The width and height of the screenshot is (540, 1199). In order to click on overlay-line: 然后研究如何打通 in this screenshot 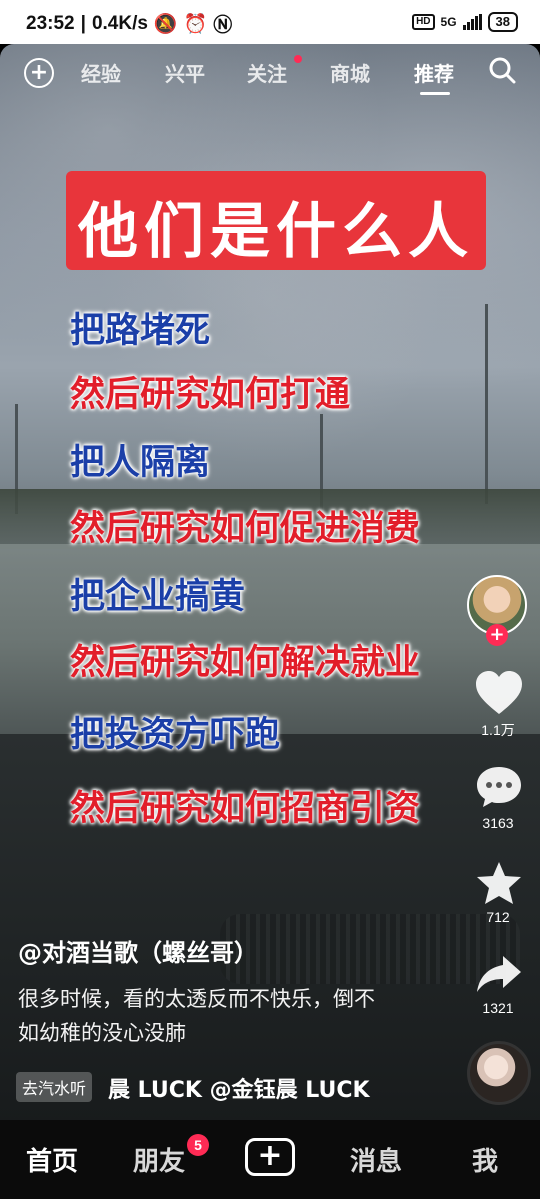, I will do `click(210, 395)`.